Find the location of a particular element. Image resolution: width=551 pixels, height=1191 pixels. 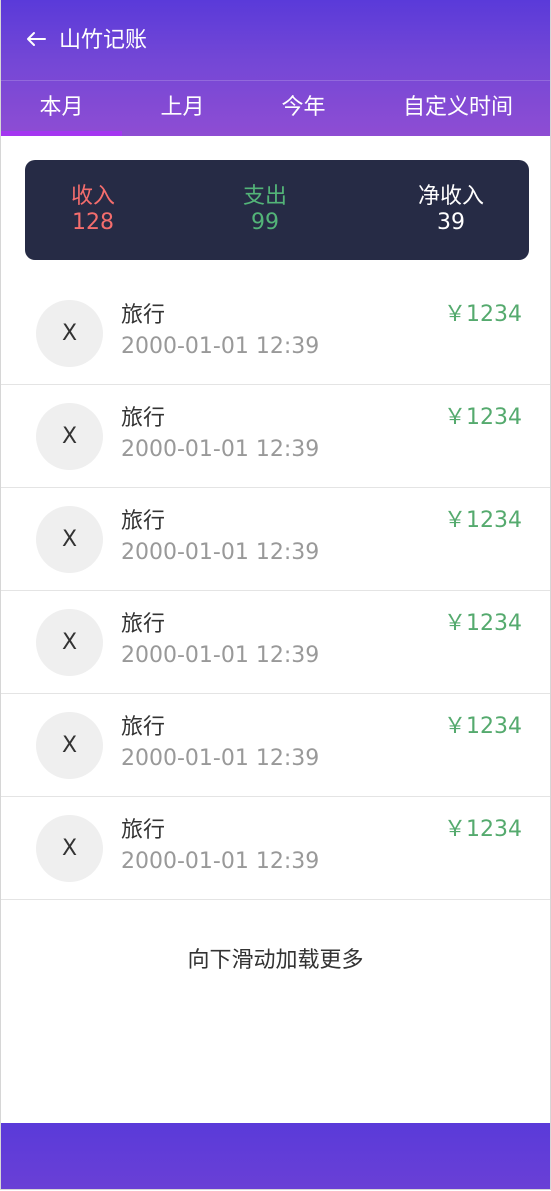

summary-card: 收入 128 支出 99 净收入 39 is located at coordinates (277, 210).